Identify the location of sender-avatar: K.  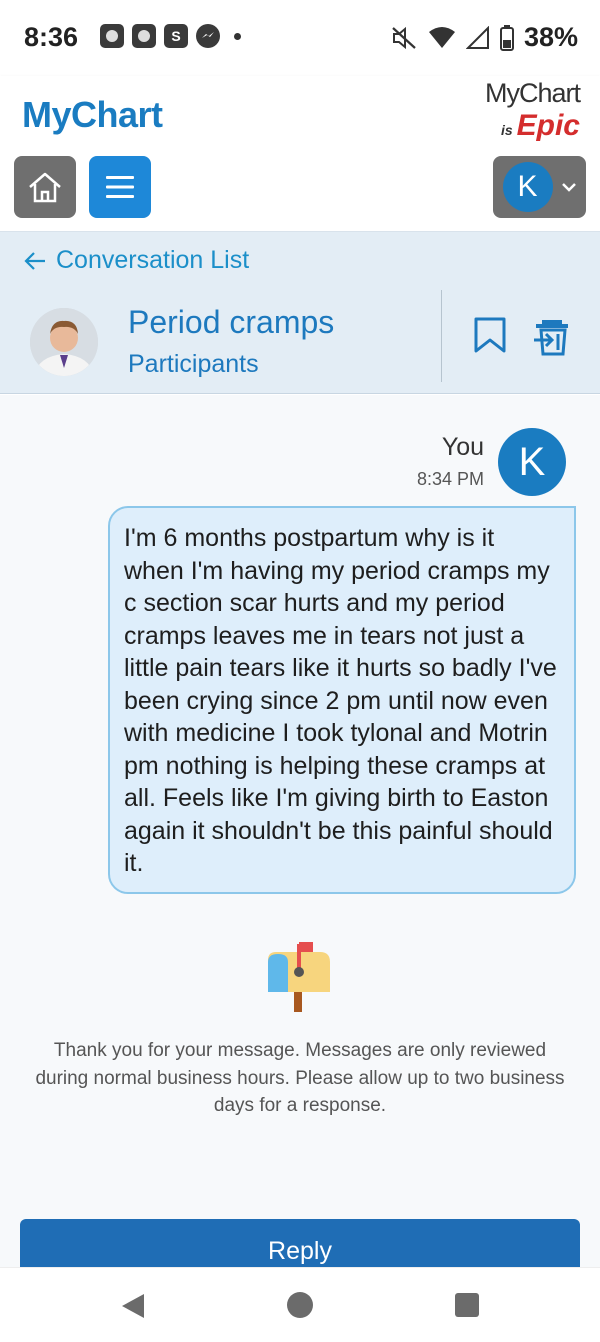
(532, 462).